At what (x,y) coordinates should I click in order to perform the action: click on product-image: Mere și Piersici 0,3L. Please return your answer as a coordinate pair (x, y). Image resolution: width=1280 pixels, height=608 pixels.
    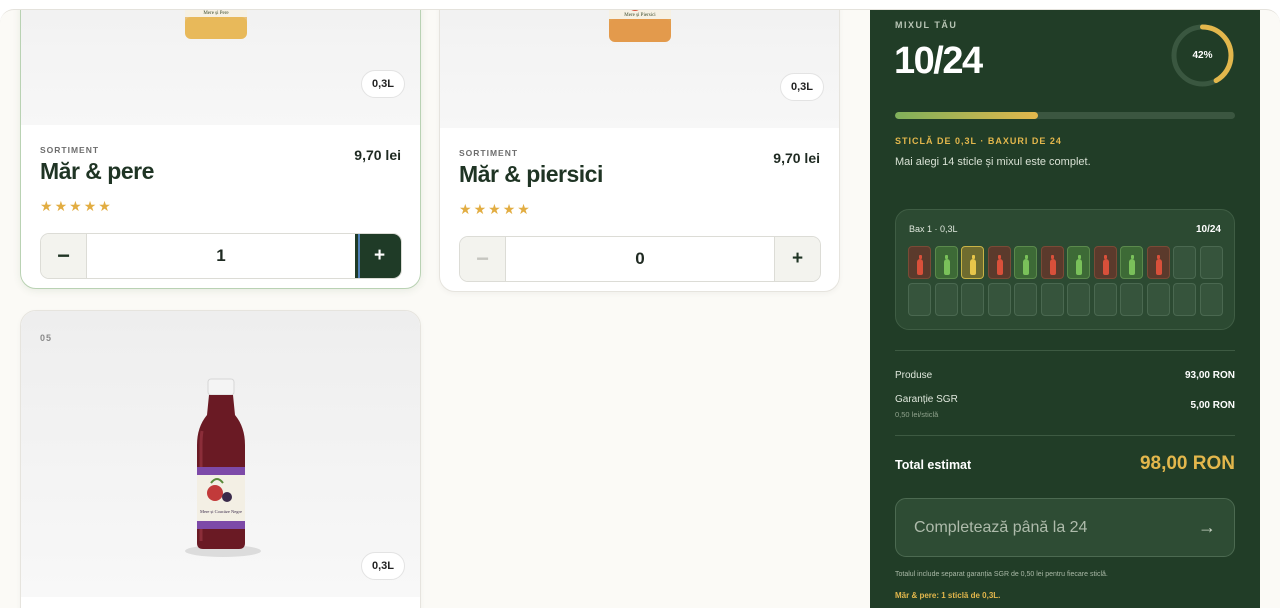
    Looking at the image, I should click on (639, 69).